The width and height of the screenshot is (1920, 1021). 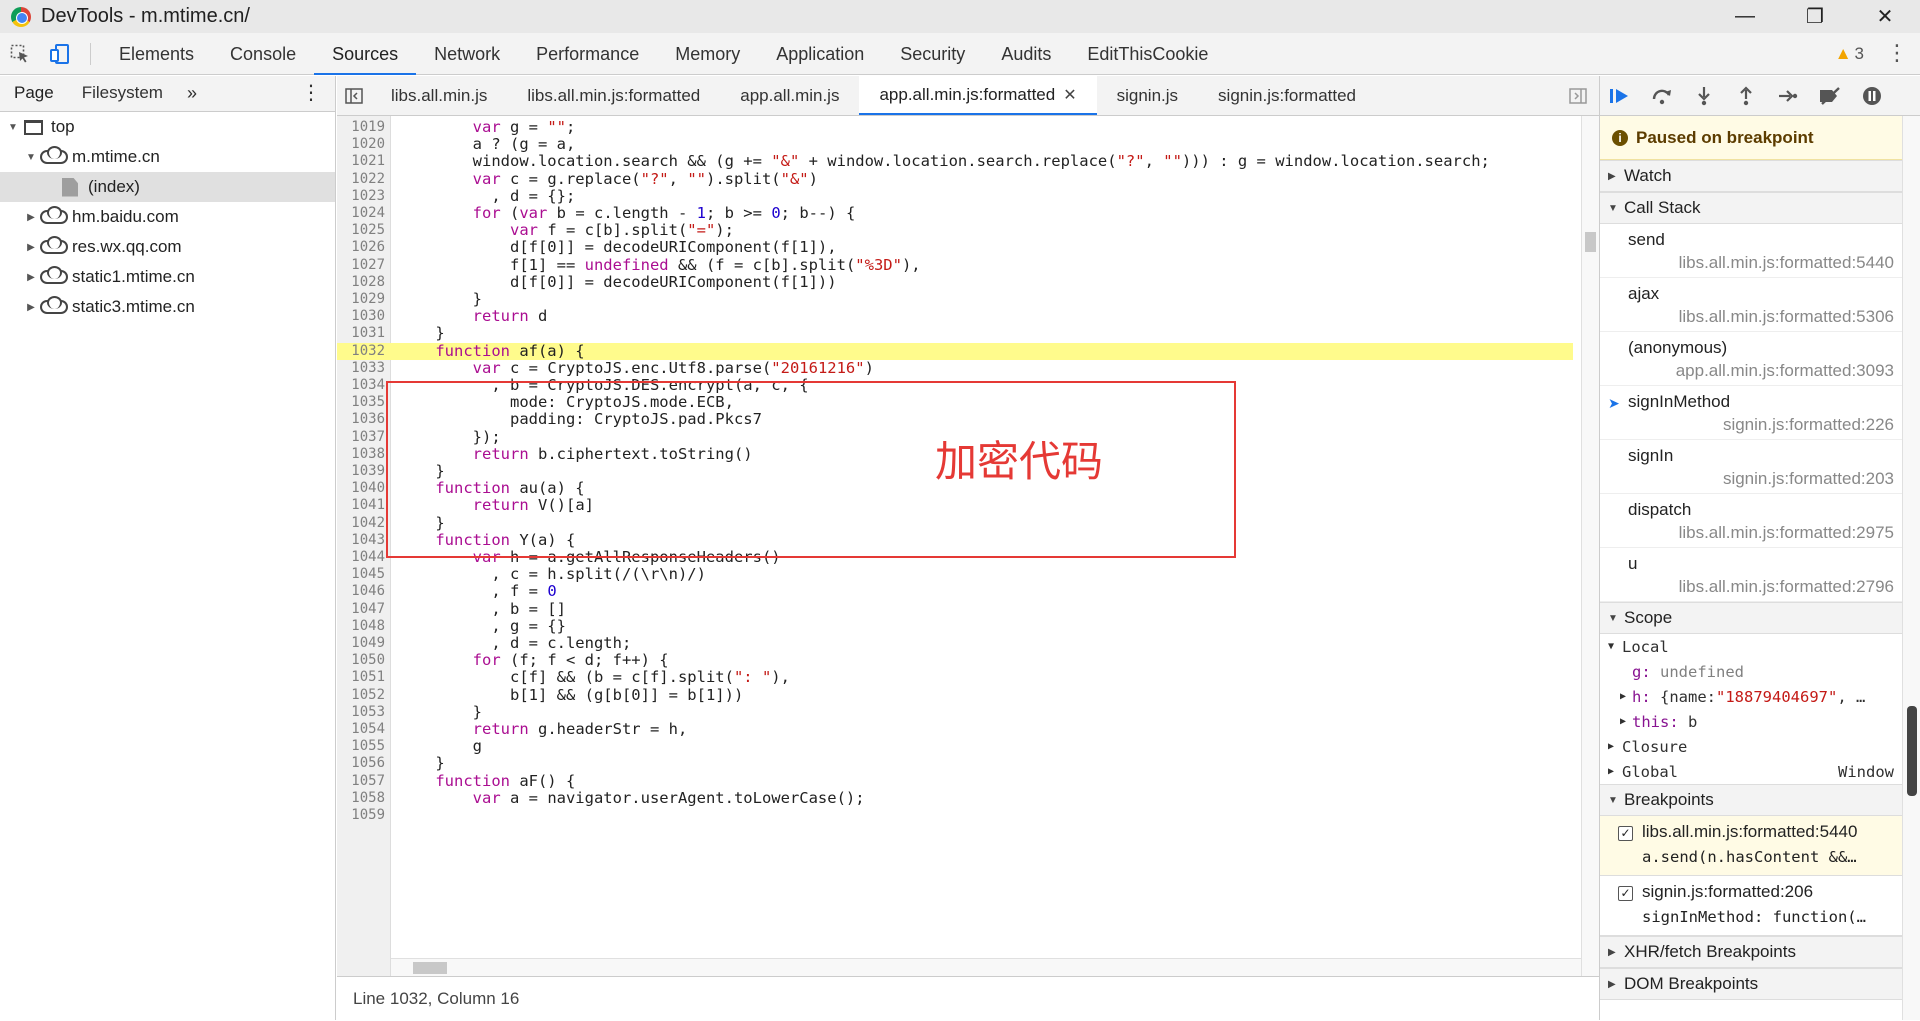 I want to click on more-tabs-icon: », so click(x=192, y=93).